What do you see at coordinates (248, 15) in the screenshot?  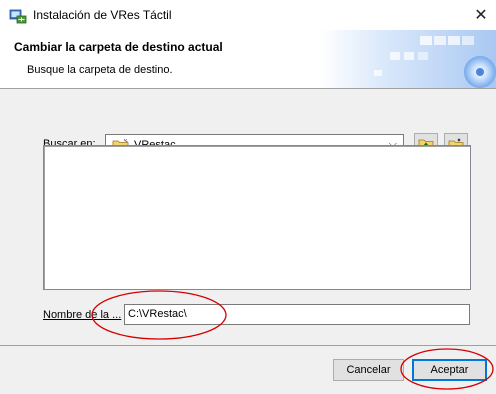 I see `title-bar: Instalación de VRes Táctil ✕` at bounding box center [248, 15].